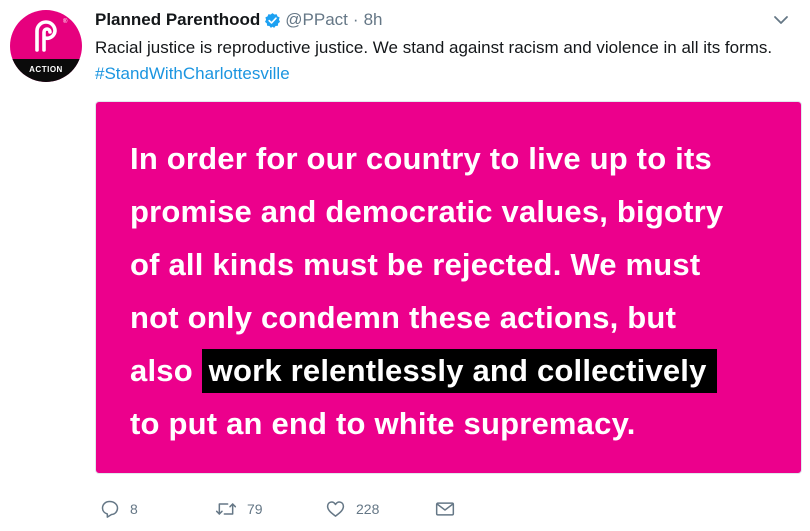  What do you see at coordinates (65, 22) in the screenshot?
I see `registered-mark: ®` at bounding box center [65, 22].